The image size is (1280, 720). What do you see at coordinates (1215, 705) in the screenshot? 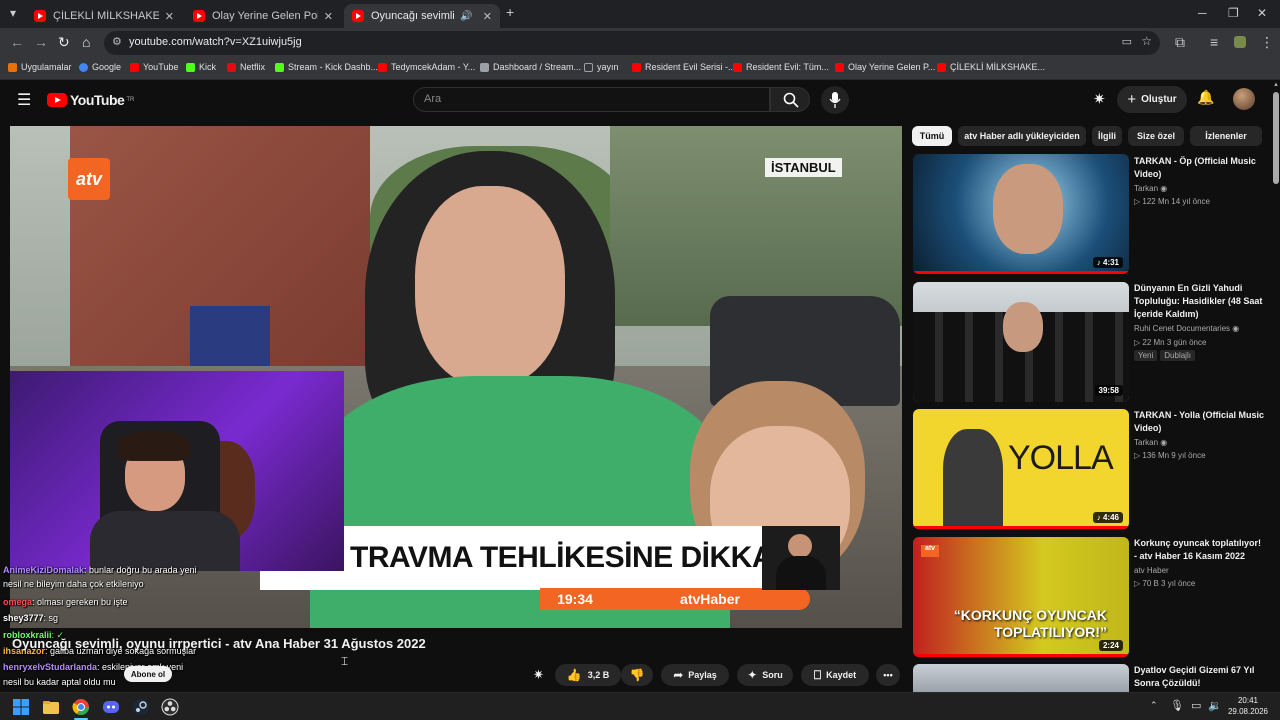
I see `volume-icon: 🔉` at bounding box center [1215, 705].